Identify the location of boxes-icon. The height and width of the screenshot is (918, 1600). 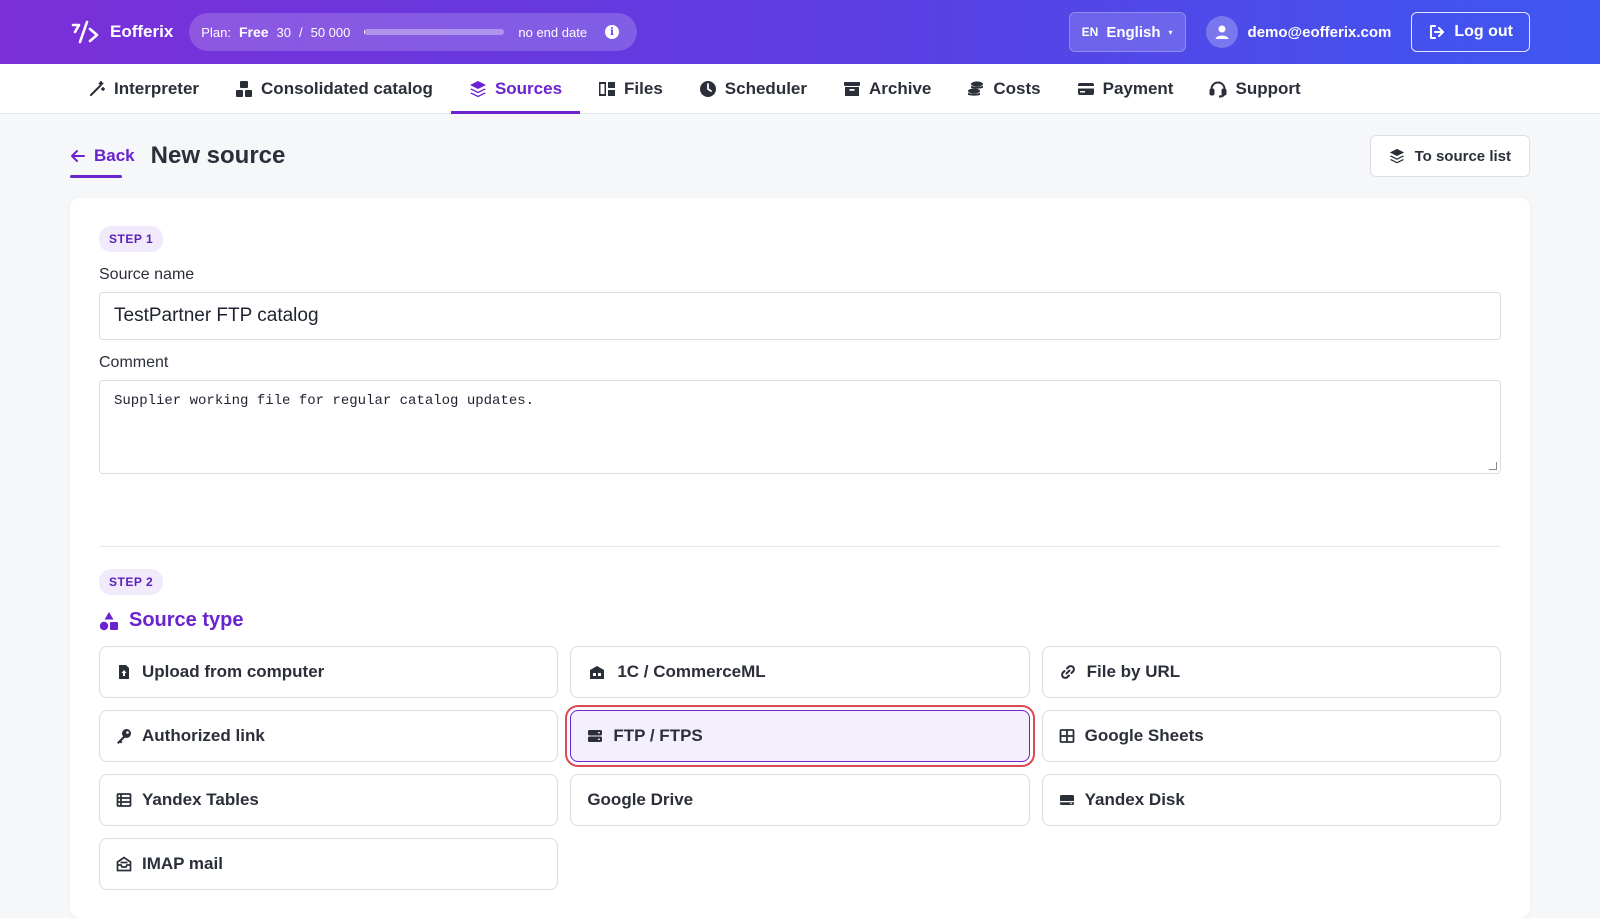
(244, 89).